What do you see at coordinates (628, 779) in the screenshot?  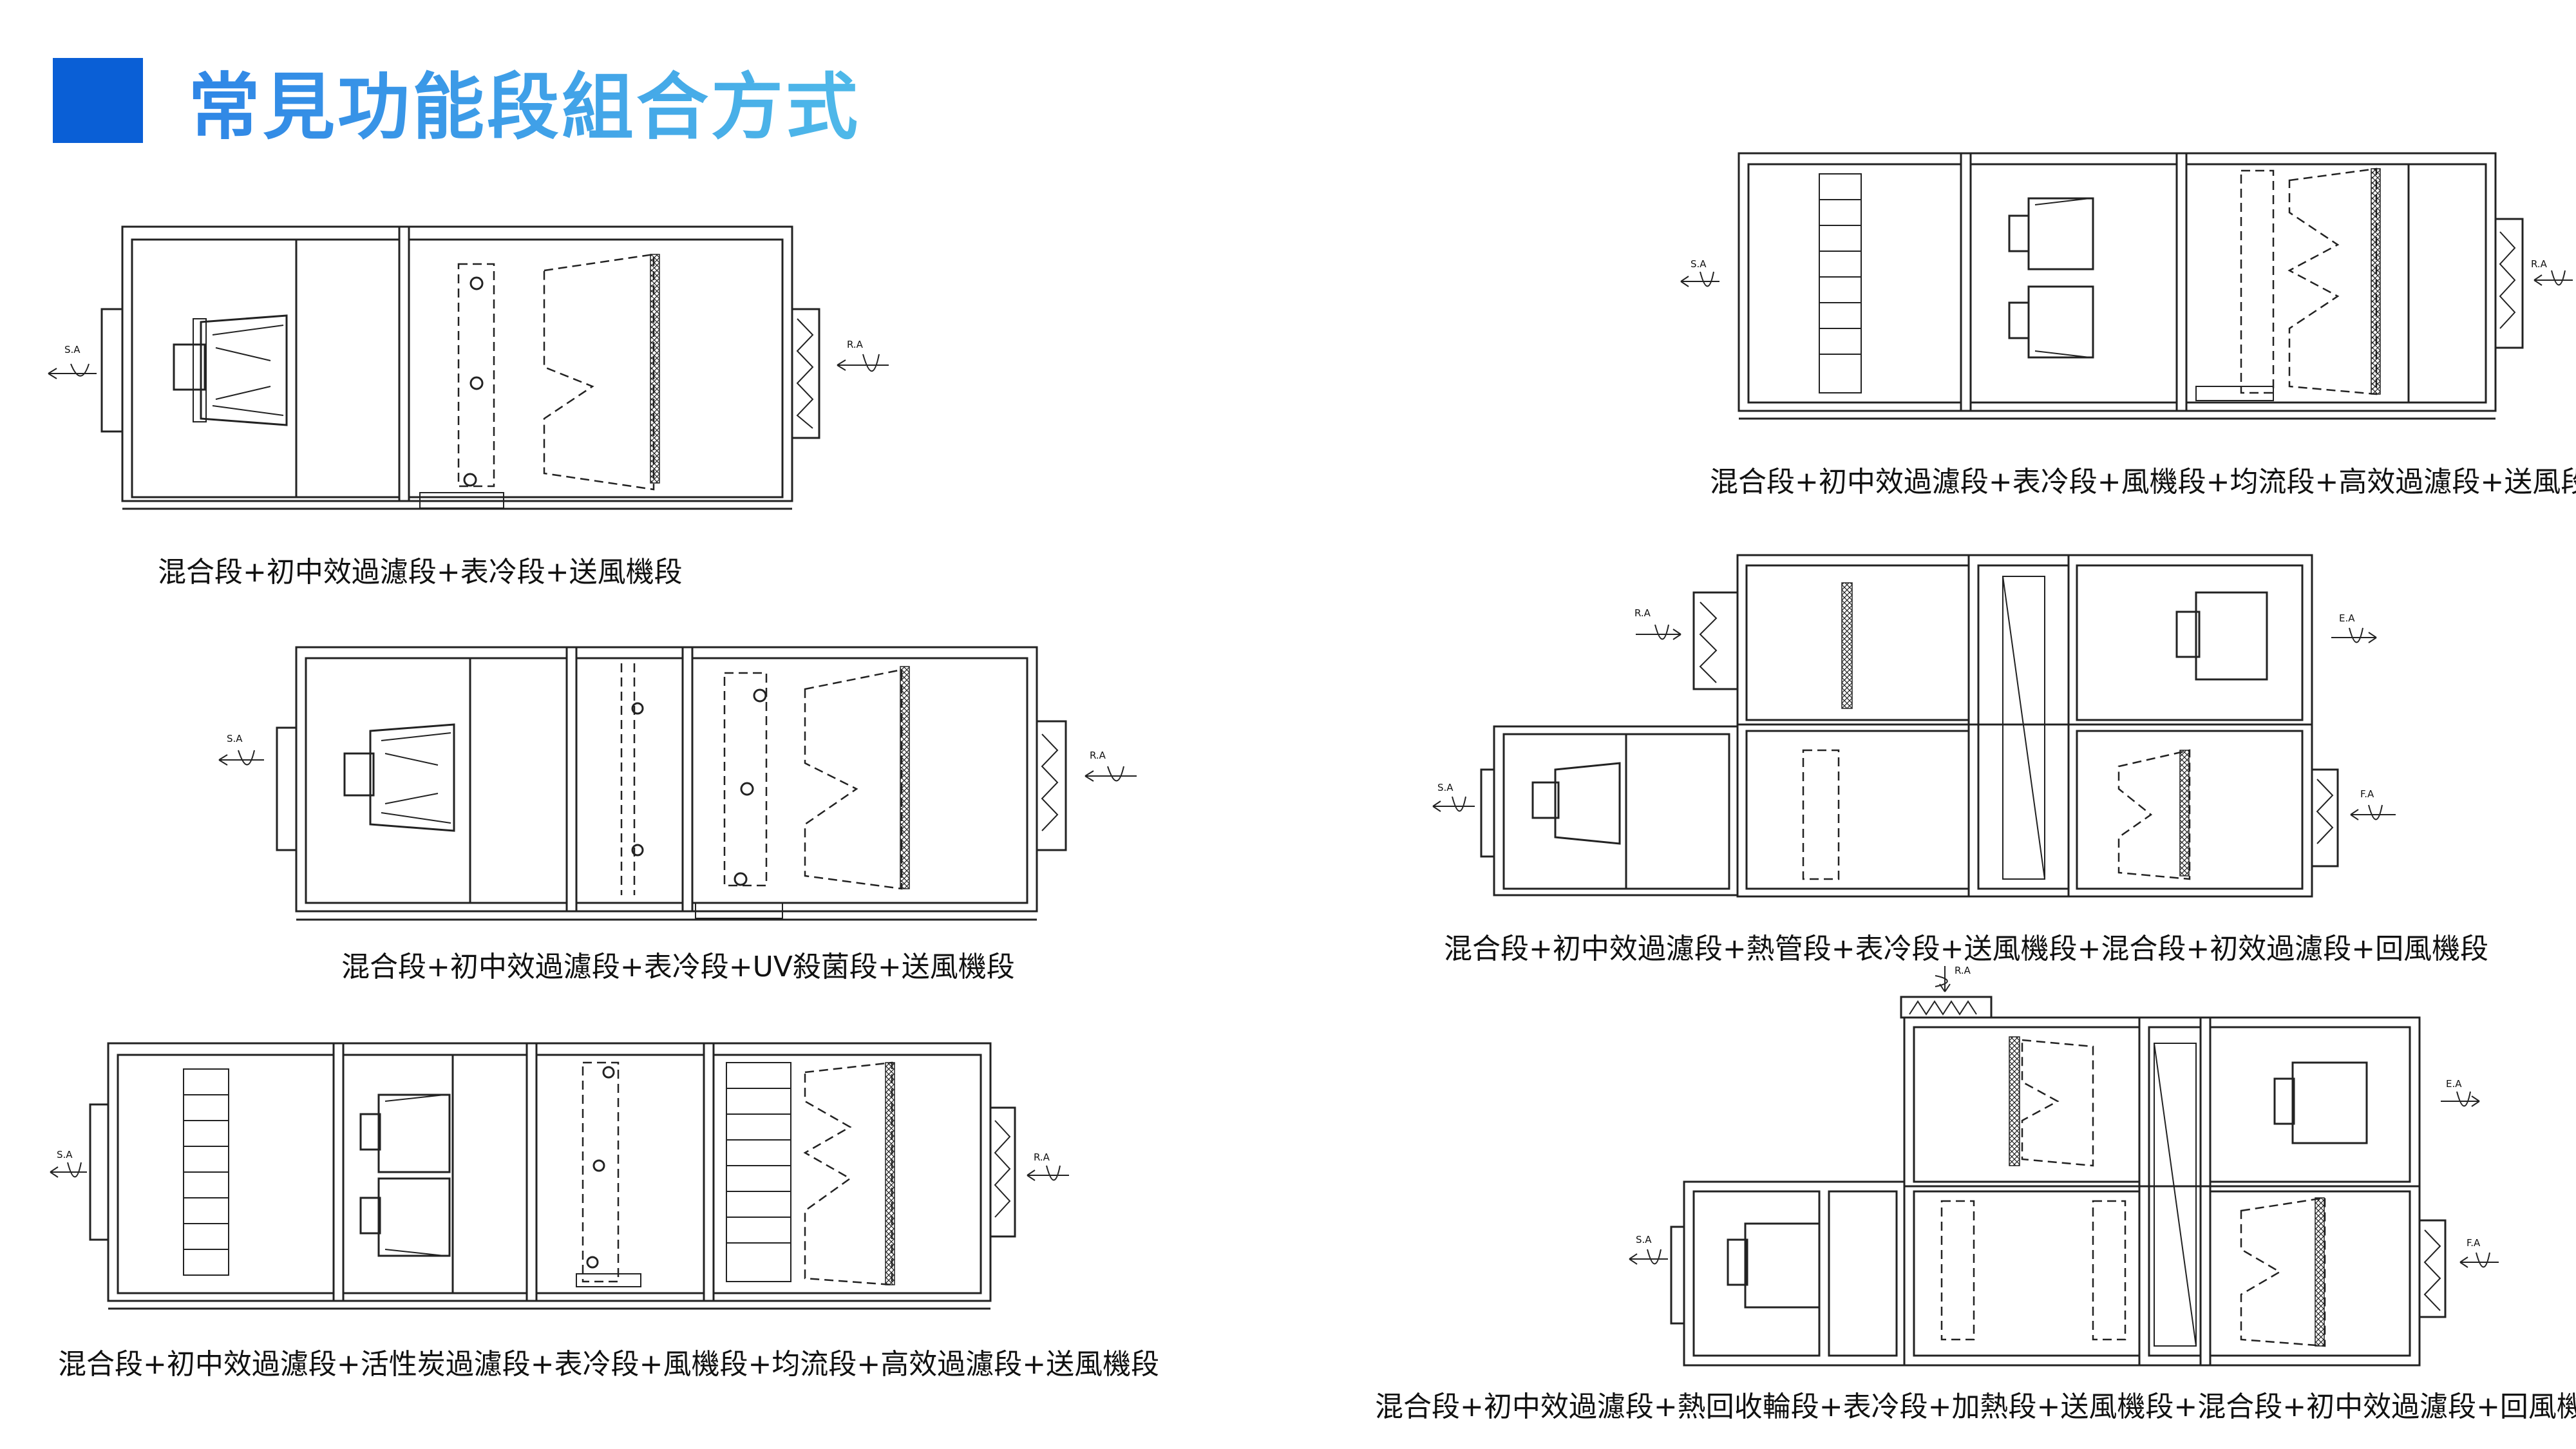 I see `uv-lamp-icon` at bounding box center [628, 779].